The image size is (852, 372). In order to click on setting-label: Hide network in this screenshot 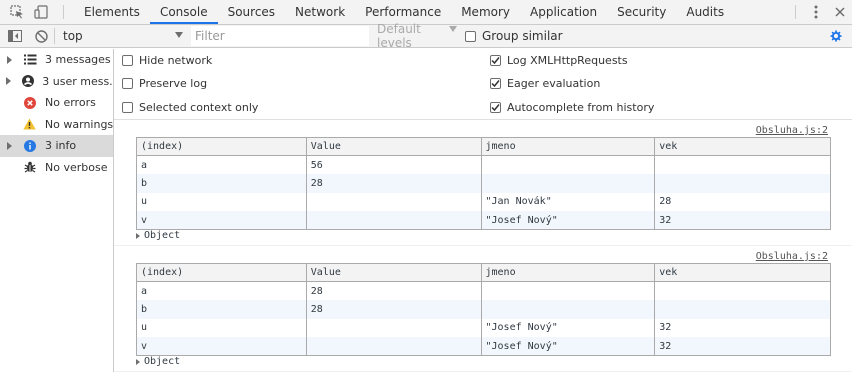, I will do `click(176, 61)`.